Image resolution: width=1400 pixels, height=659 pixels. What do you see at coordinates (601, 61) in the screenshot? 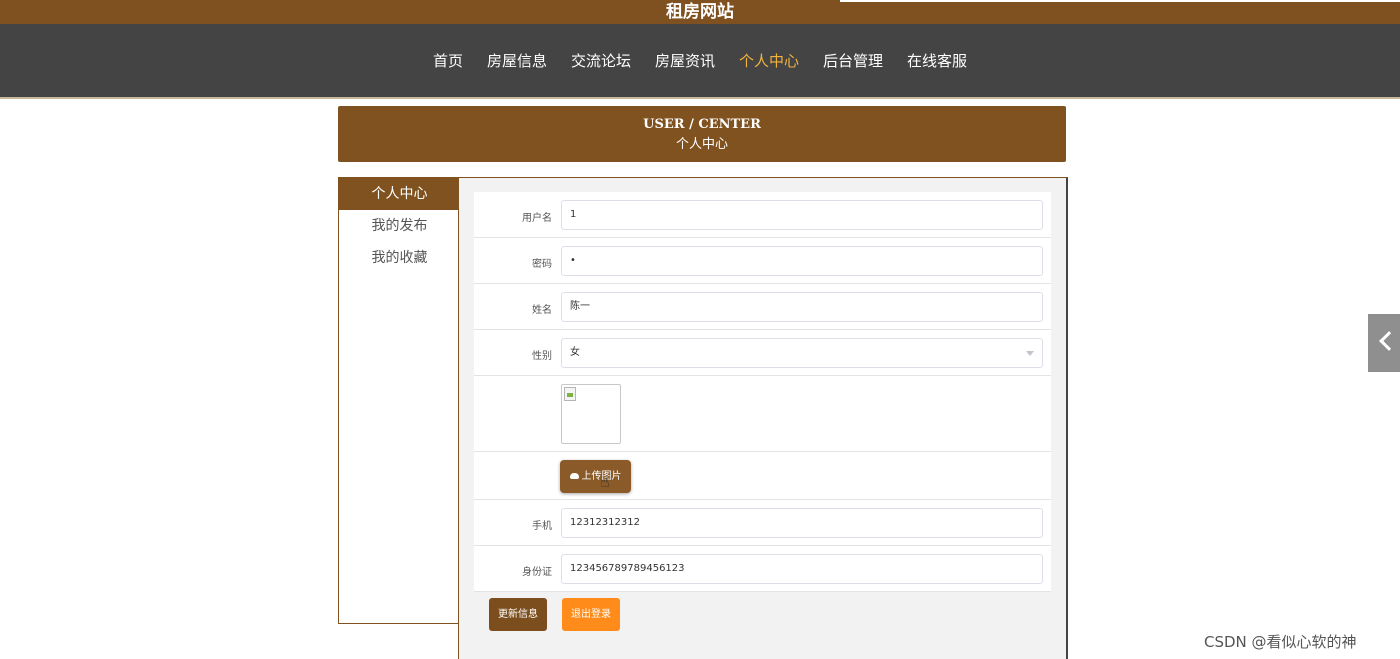
I see `nav-item-forum: 交流论坛` at bounding box center [601, 61].